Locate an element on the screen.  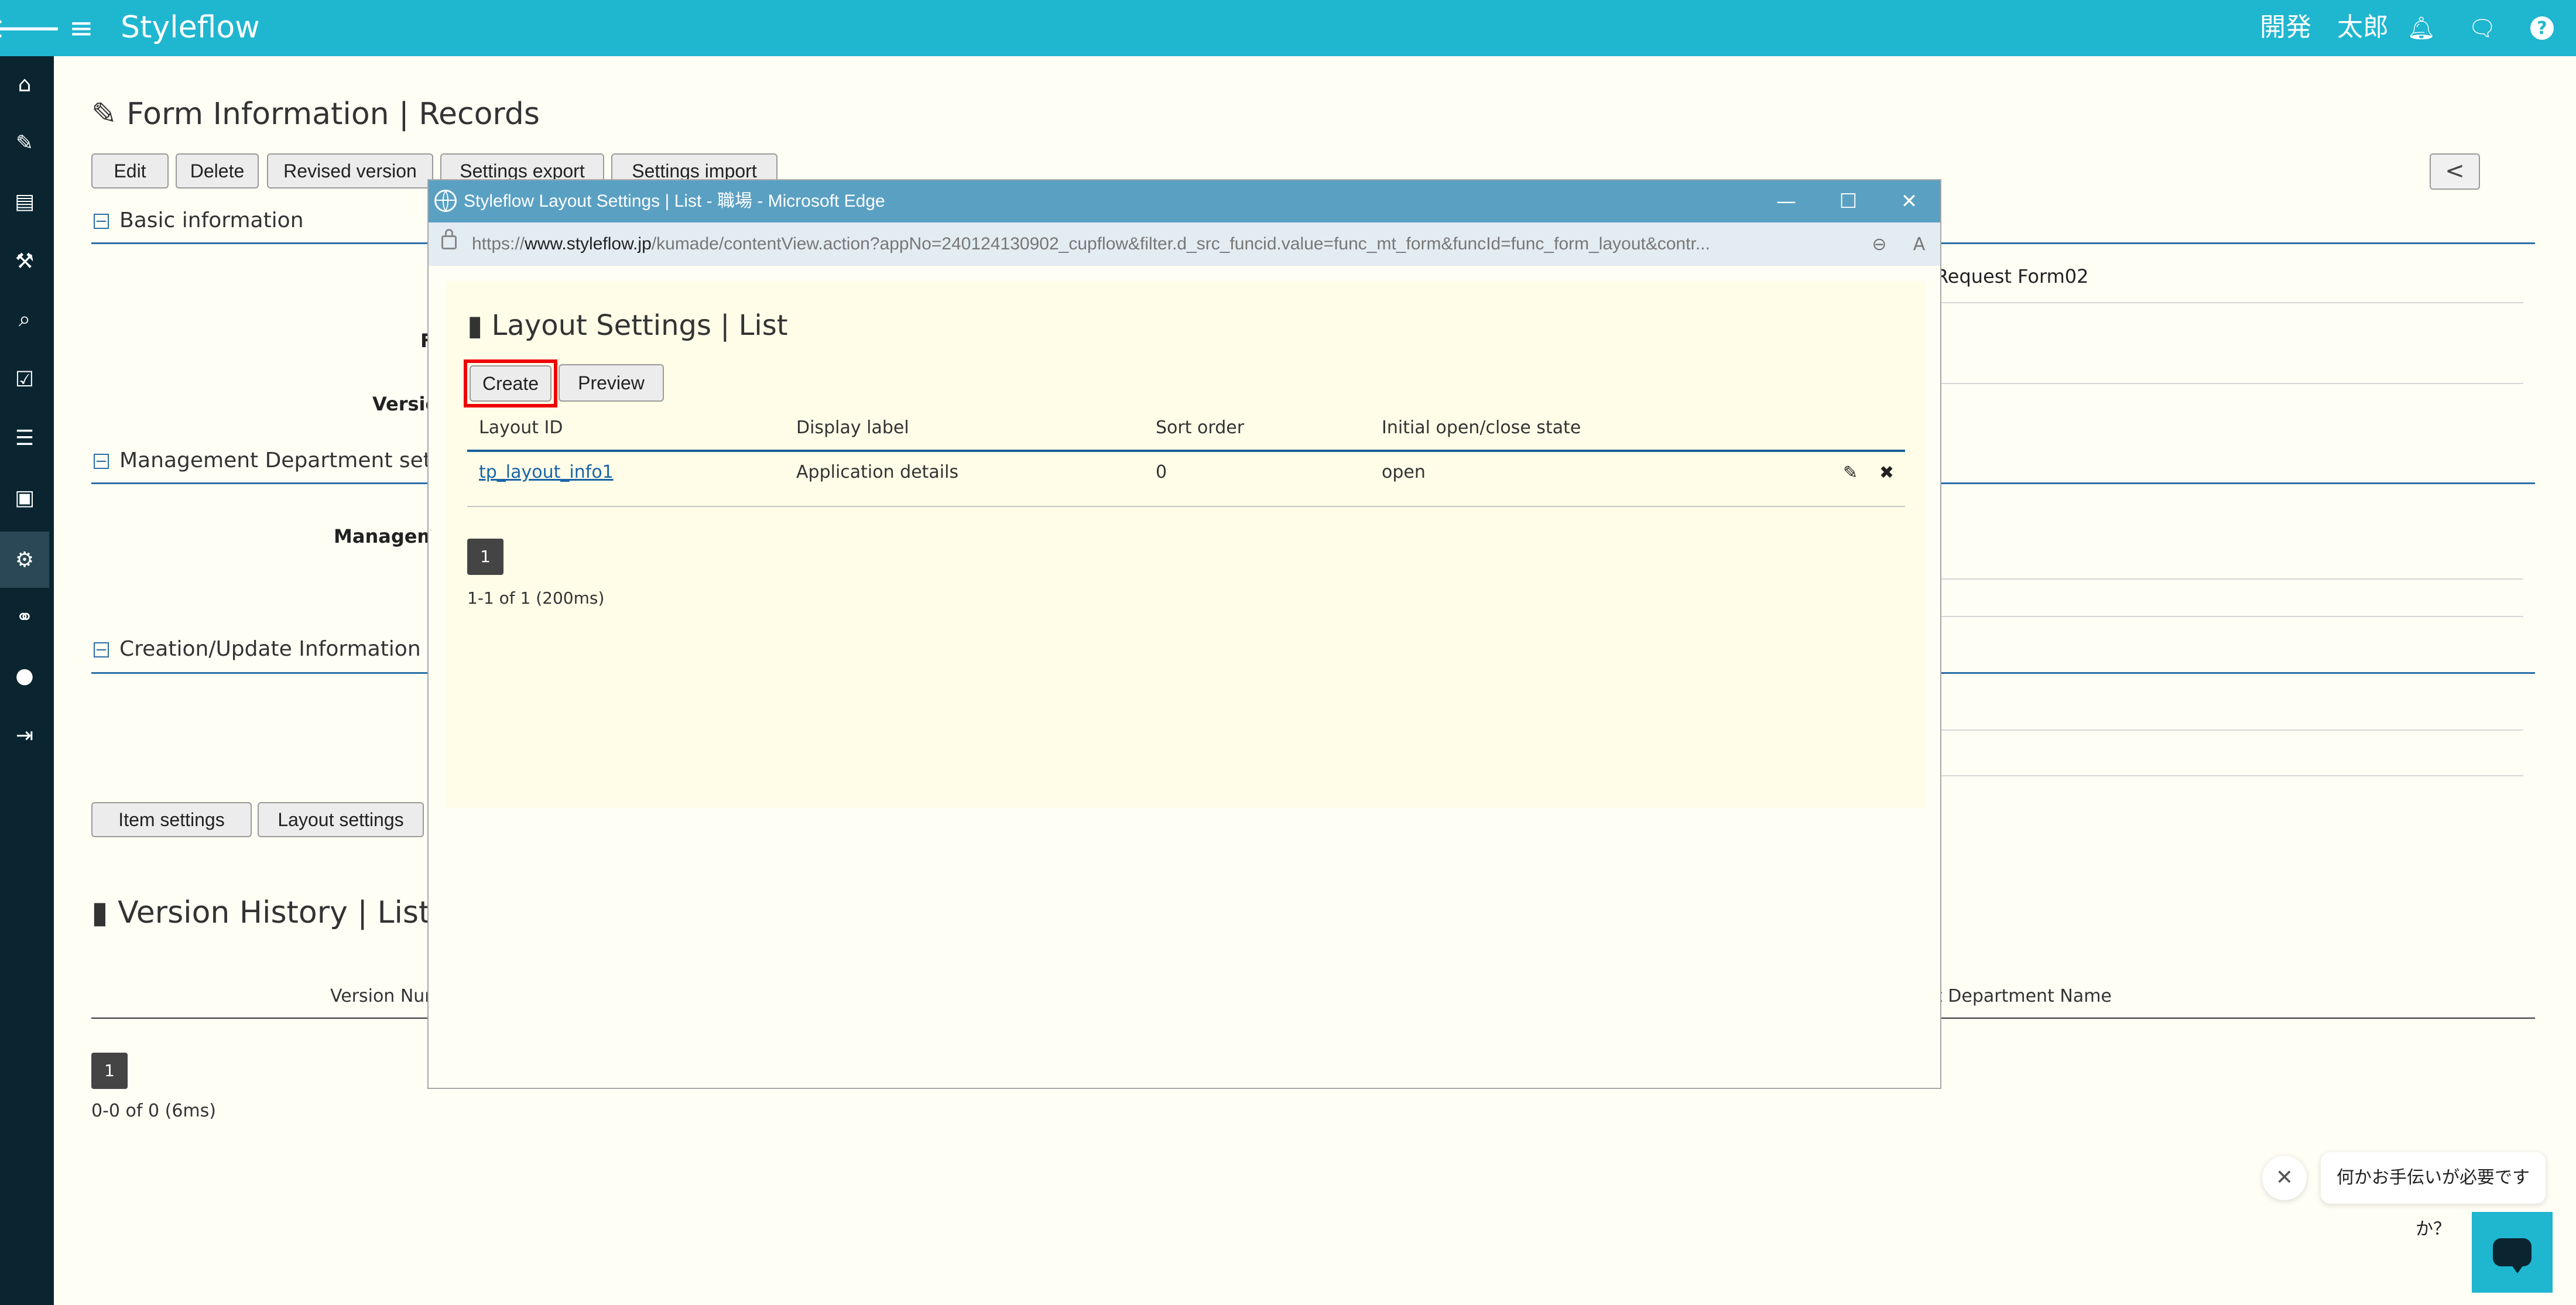
chat-prompt-bubble: 何かお手伝いが必要ですか？ is located at coordinates (2433, 1195).